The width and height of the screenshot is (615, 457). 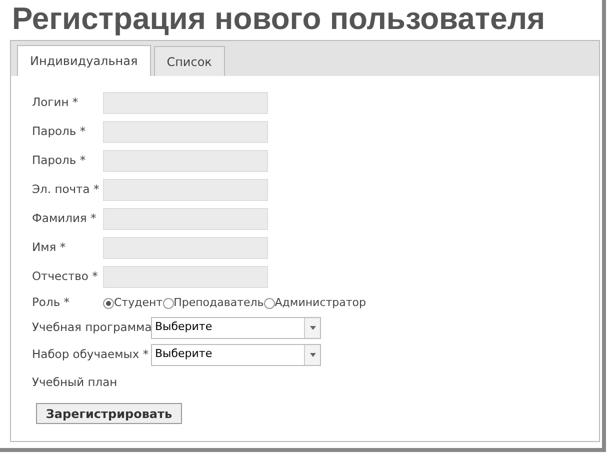 What do you see at coordinates (49, 247) in the screenshot?
I see `field-label: Имя *` at bounding box center [49, 247].